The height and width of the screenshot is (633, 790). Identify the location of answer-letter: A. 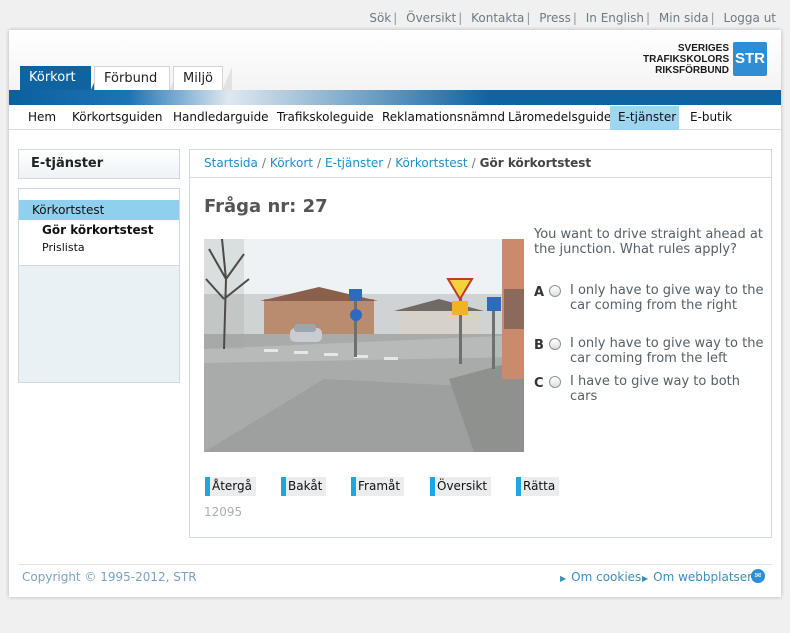
(539, 292).